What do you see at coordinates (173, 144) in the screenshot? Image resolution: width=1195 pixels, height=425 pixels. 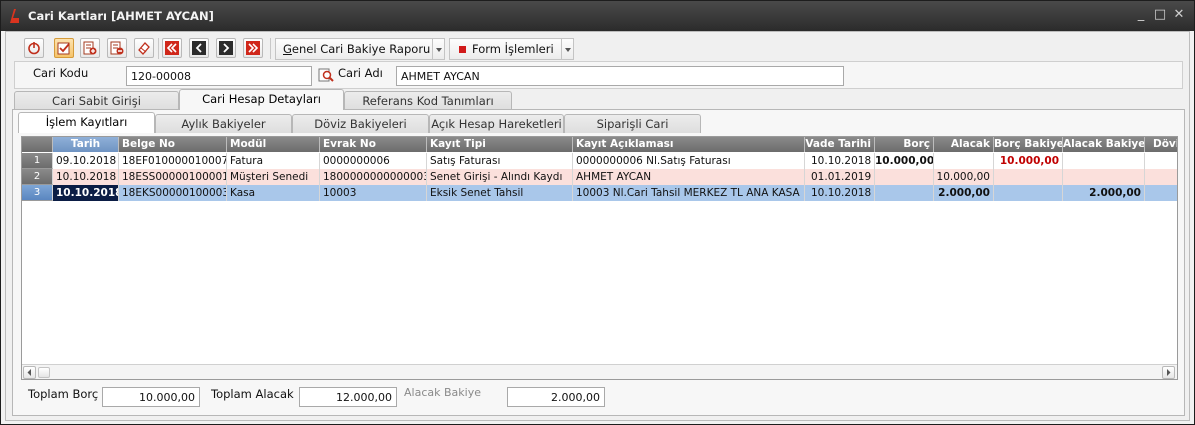 I see `column-header-belge-no: Belge No` at bounding box center [173, 144].